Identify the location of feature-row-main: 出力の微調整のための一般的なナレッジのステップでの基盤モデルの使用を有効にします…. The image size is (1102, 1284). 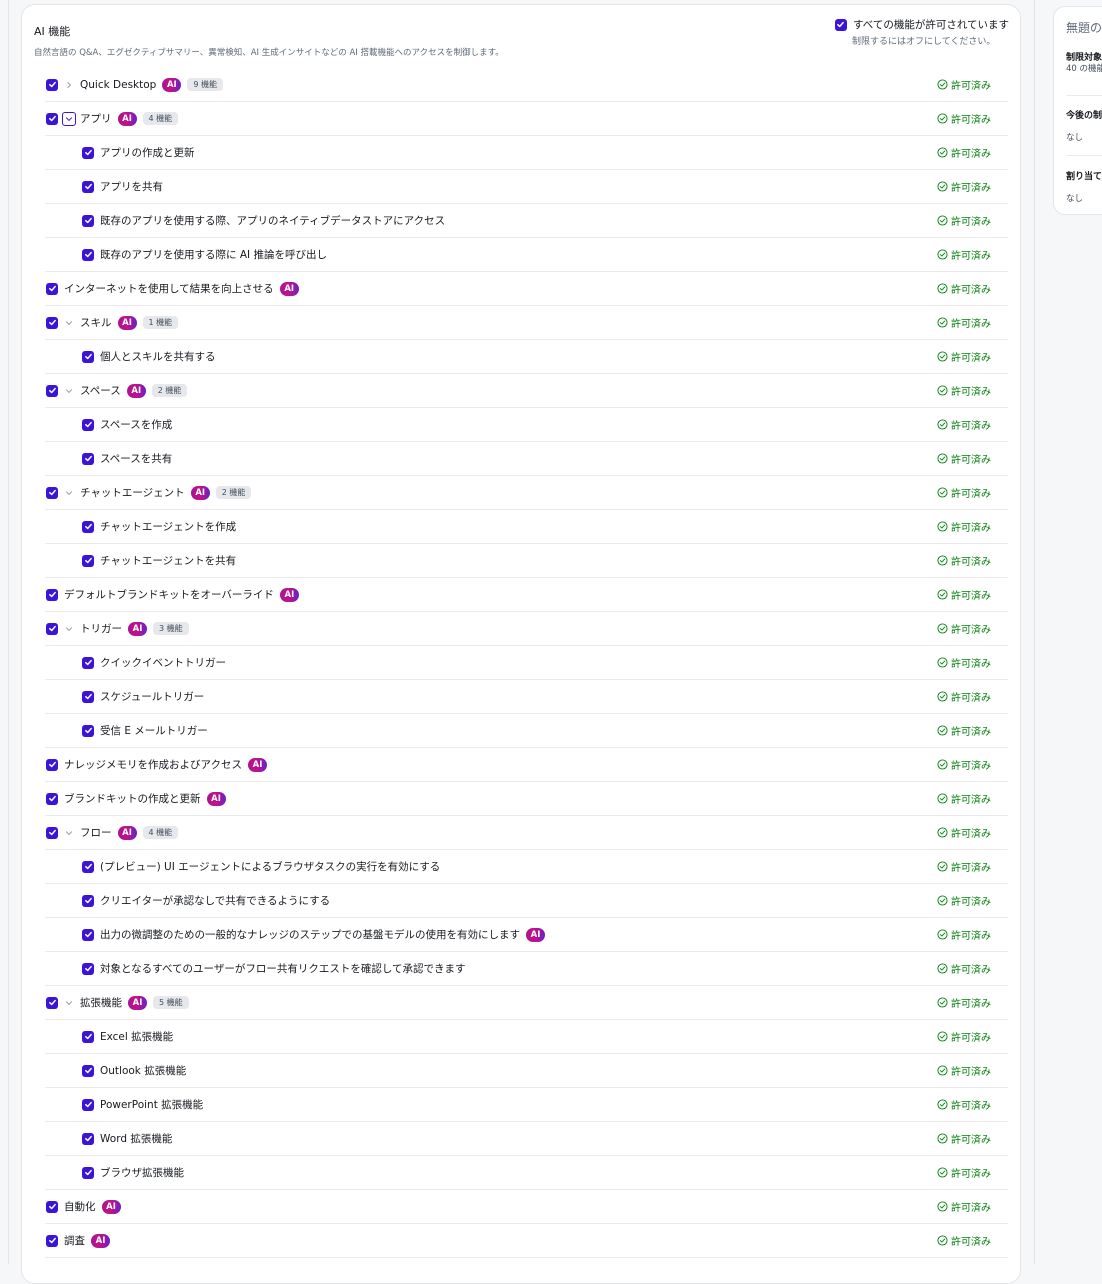
(295, 934).